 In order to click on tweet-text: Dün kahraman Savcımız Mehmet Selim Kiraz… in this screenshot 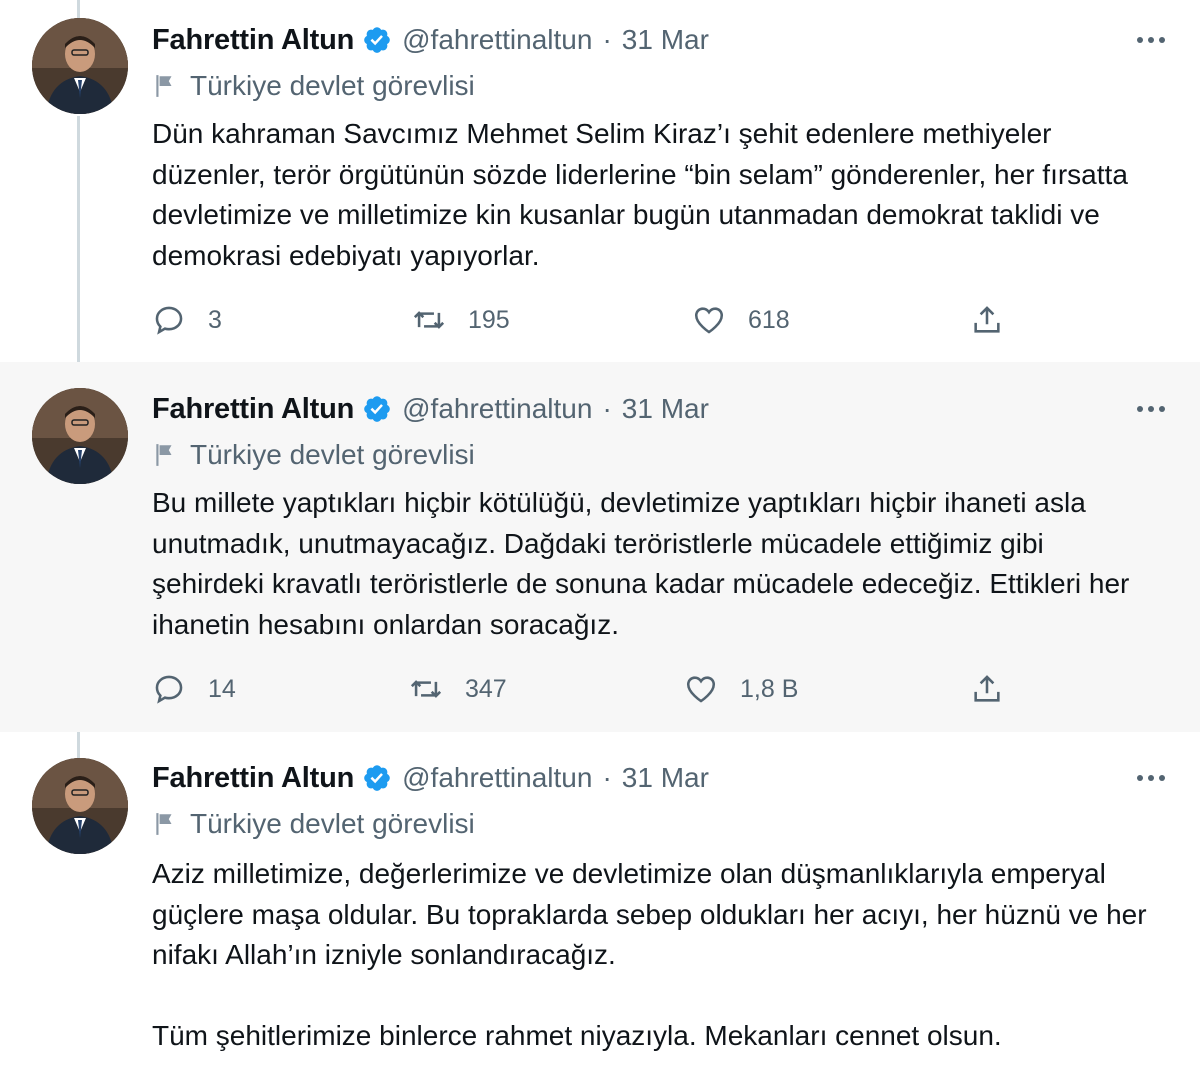, I will do `click(657, 195)`.